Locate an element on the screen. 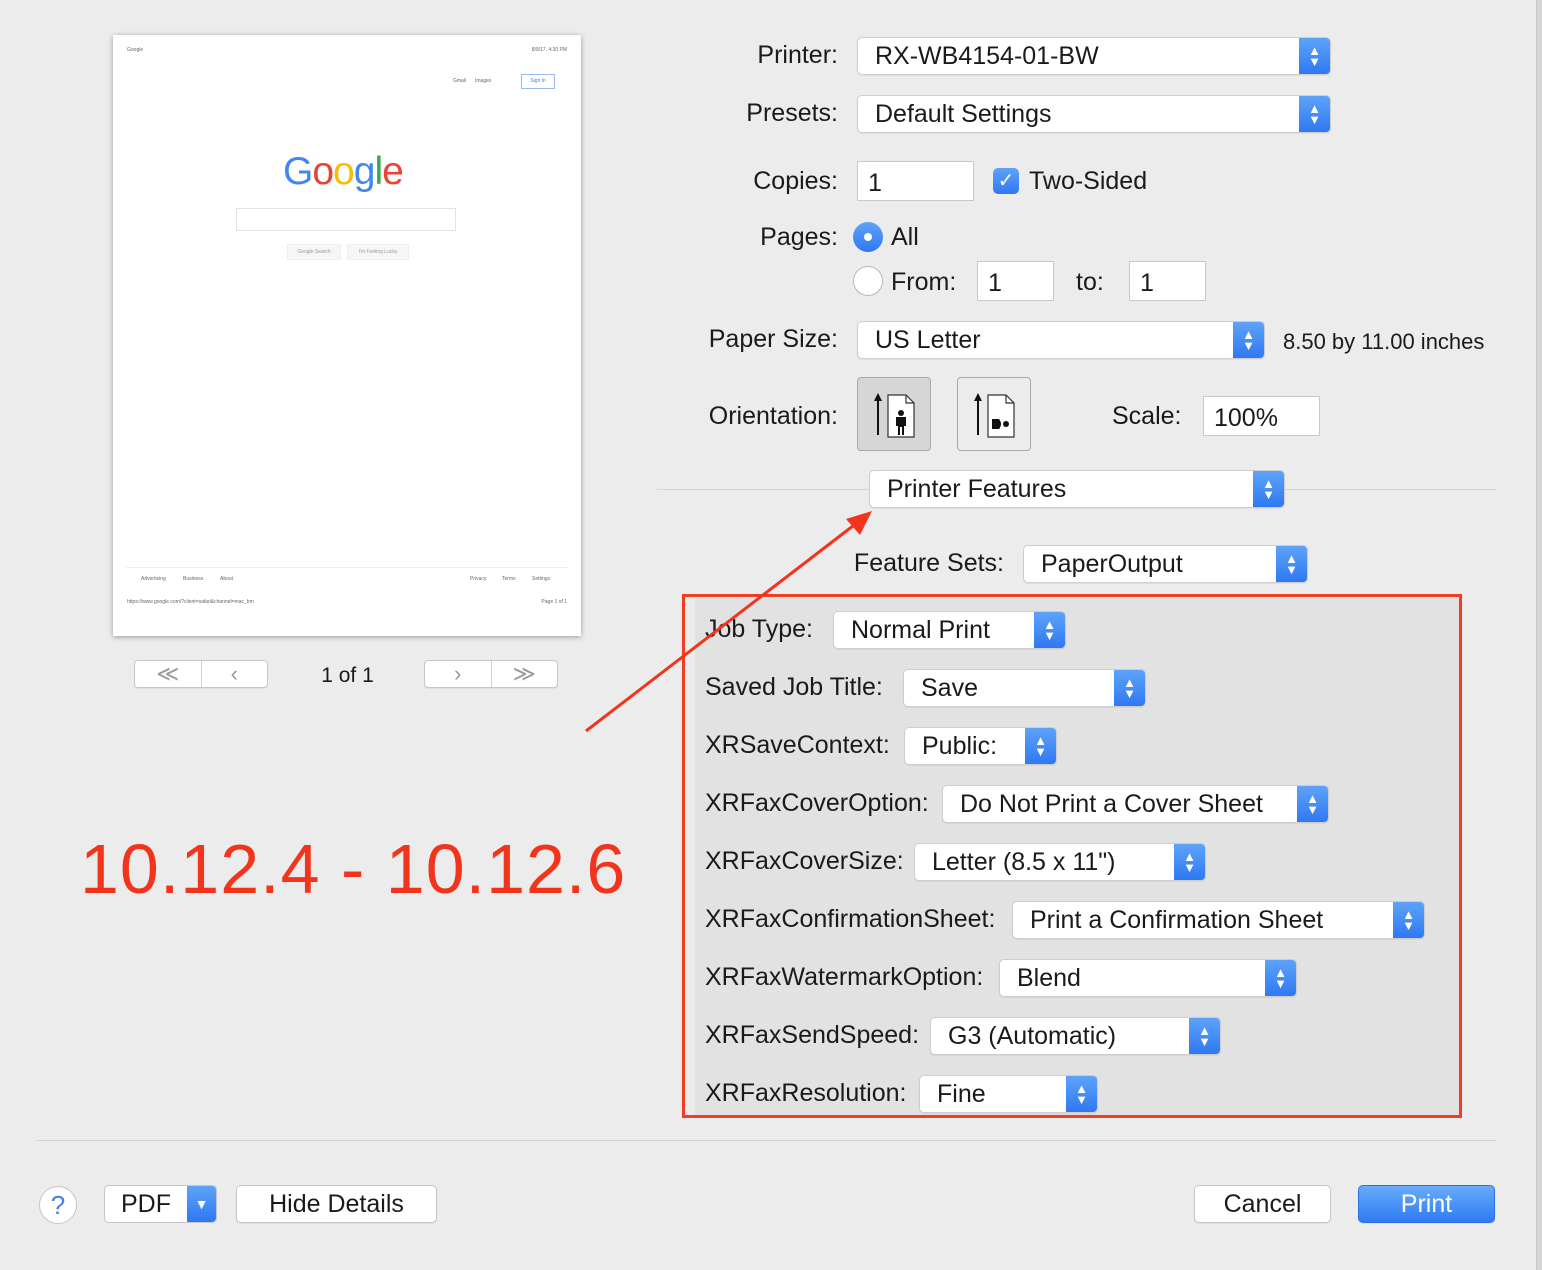 This screenshot has width=1542, height=1270. feature-sets-select: PaperOutput ▲ ▼ is located at coordinates (1165, 564).